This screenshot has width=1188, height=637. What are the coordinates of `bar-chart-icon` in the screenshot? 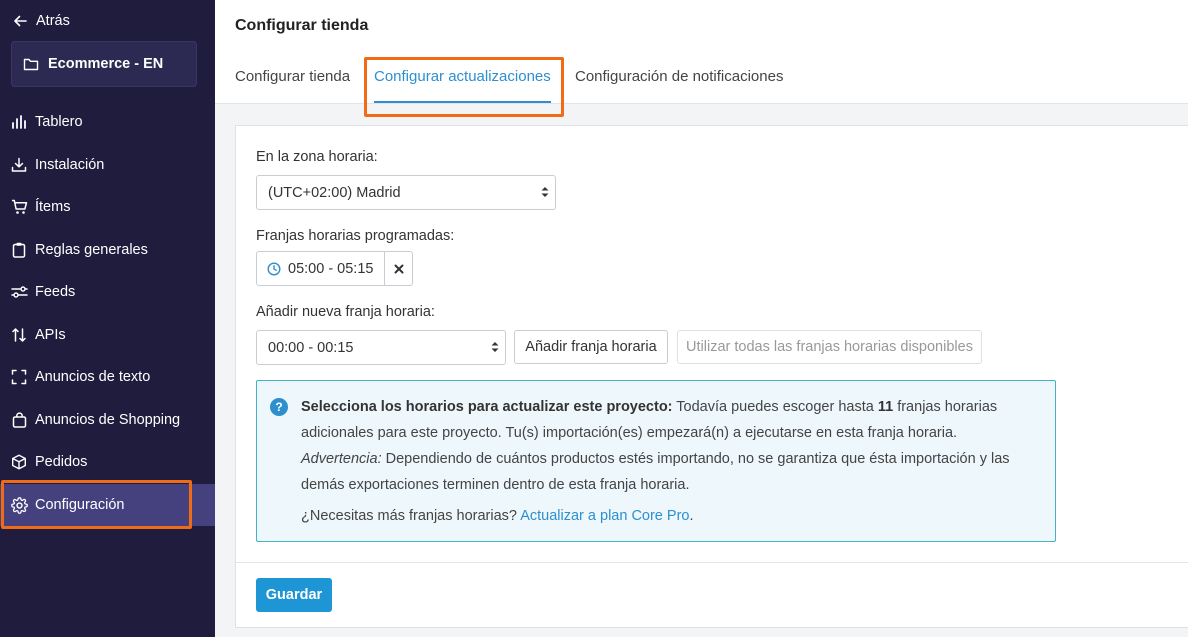 It's located at (19, 122).